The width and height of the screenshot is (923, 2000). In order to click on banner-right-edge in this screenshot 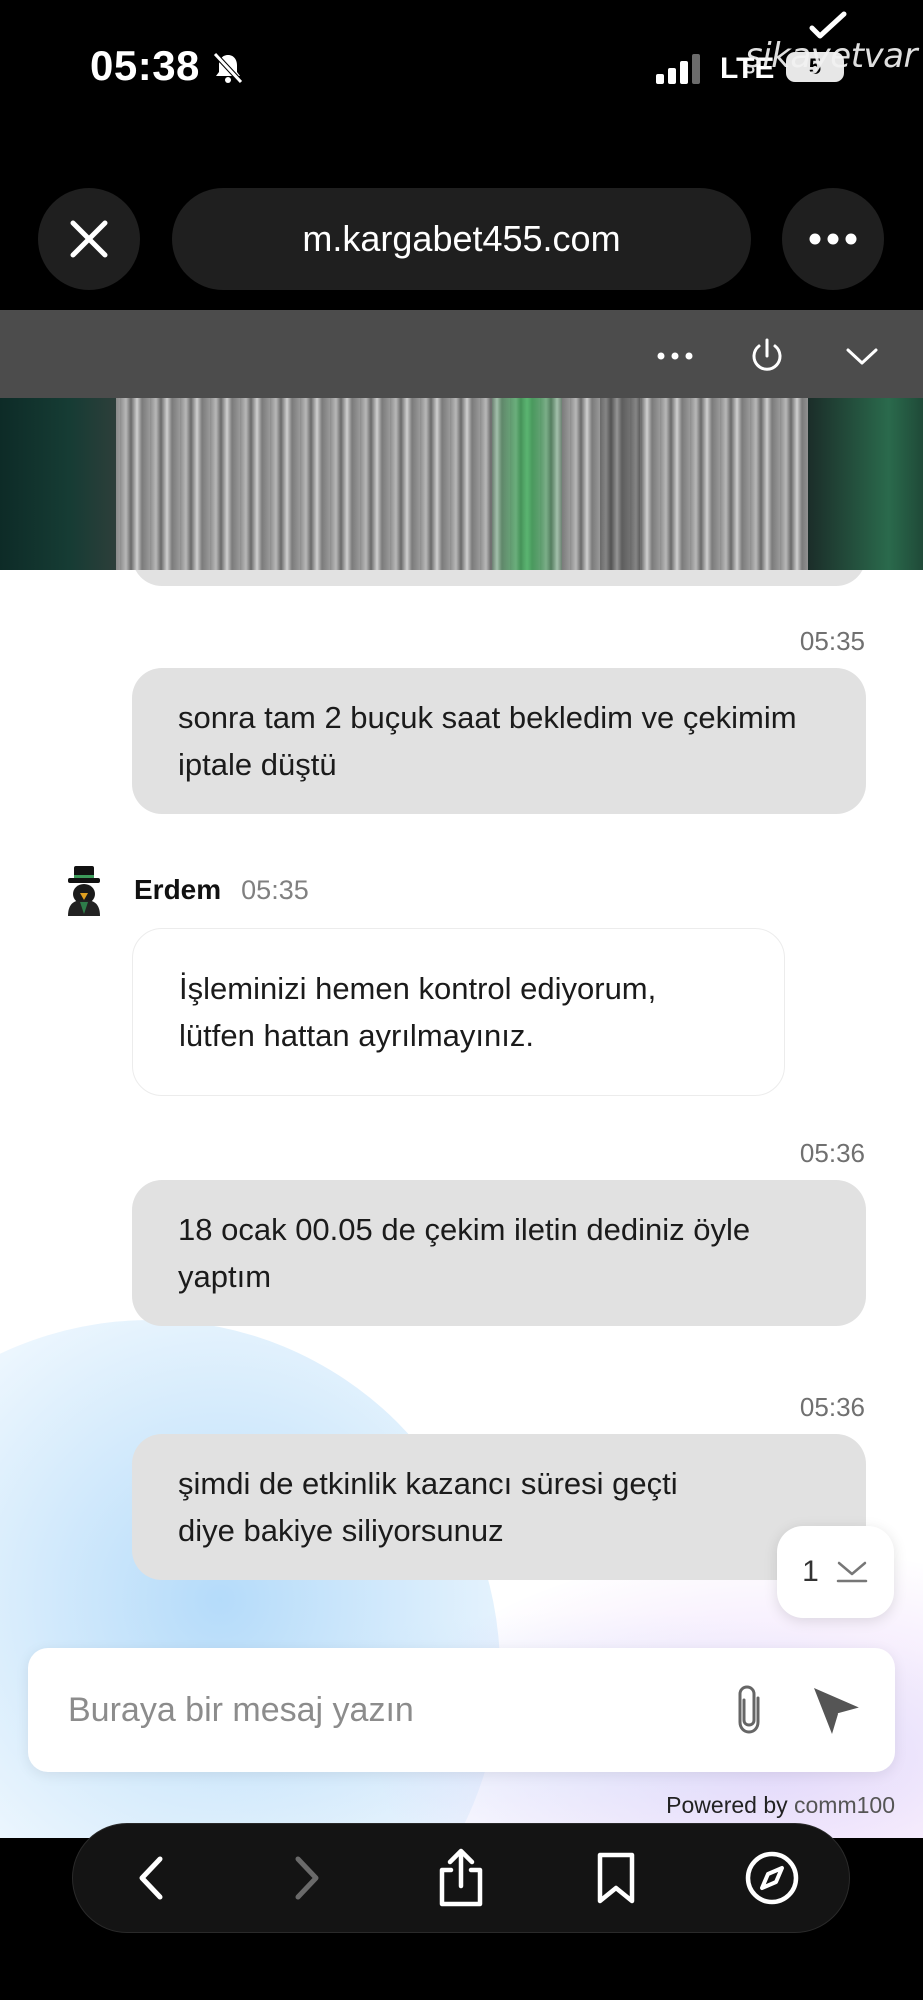, I will do `click(865, 484)`.